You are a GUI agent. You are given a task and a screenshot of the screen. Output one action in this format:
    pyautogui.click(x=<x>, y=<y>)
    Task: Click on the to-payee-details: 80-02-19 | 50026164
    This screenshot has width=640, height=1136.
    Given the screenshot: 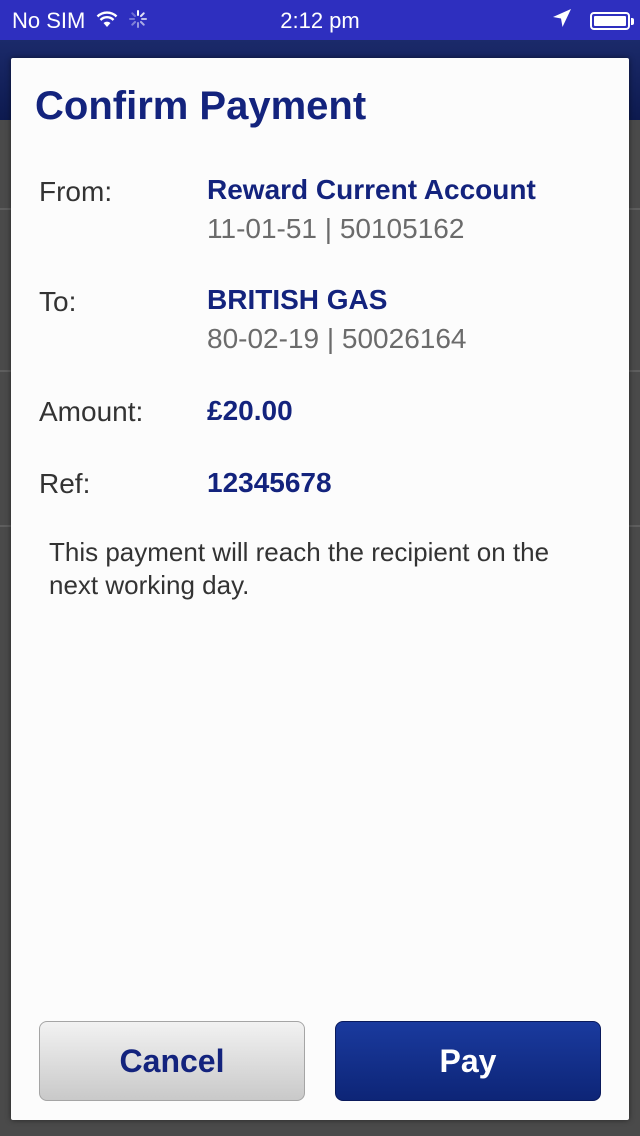 What is the action you would take?
    pyautogui.click(x=337, y=338)
    